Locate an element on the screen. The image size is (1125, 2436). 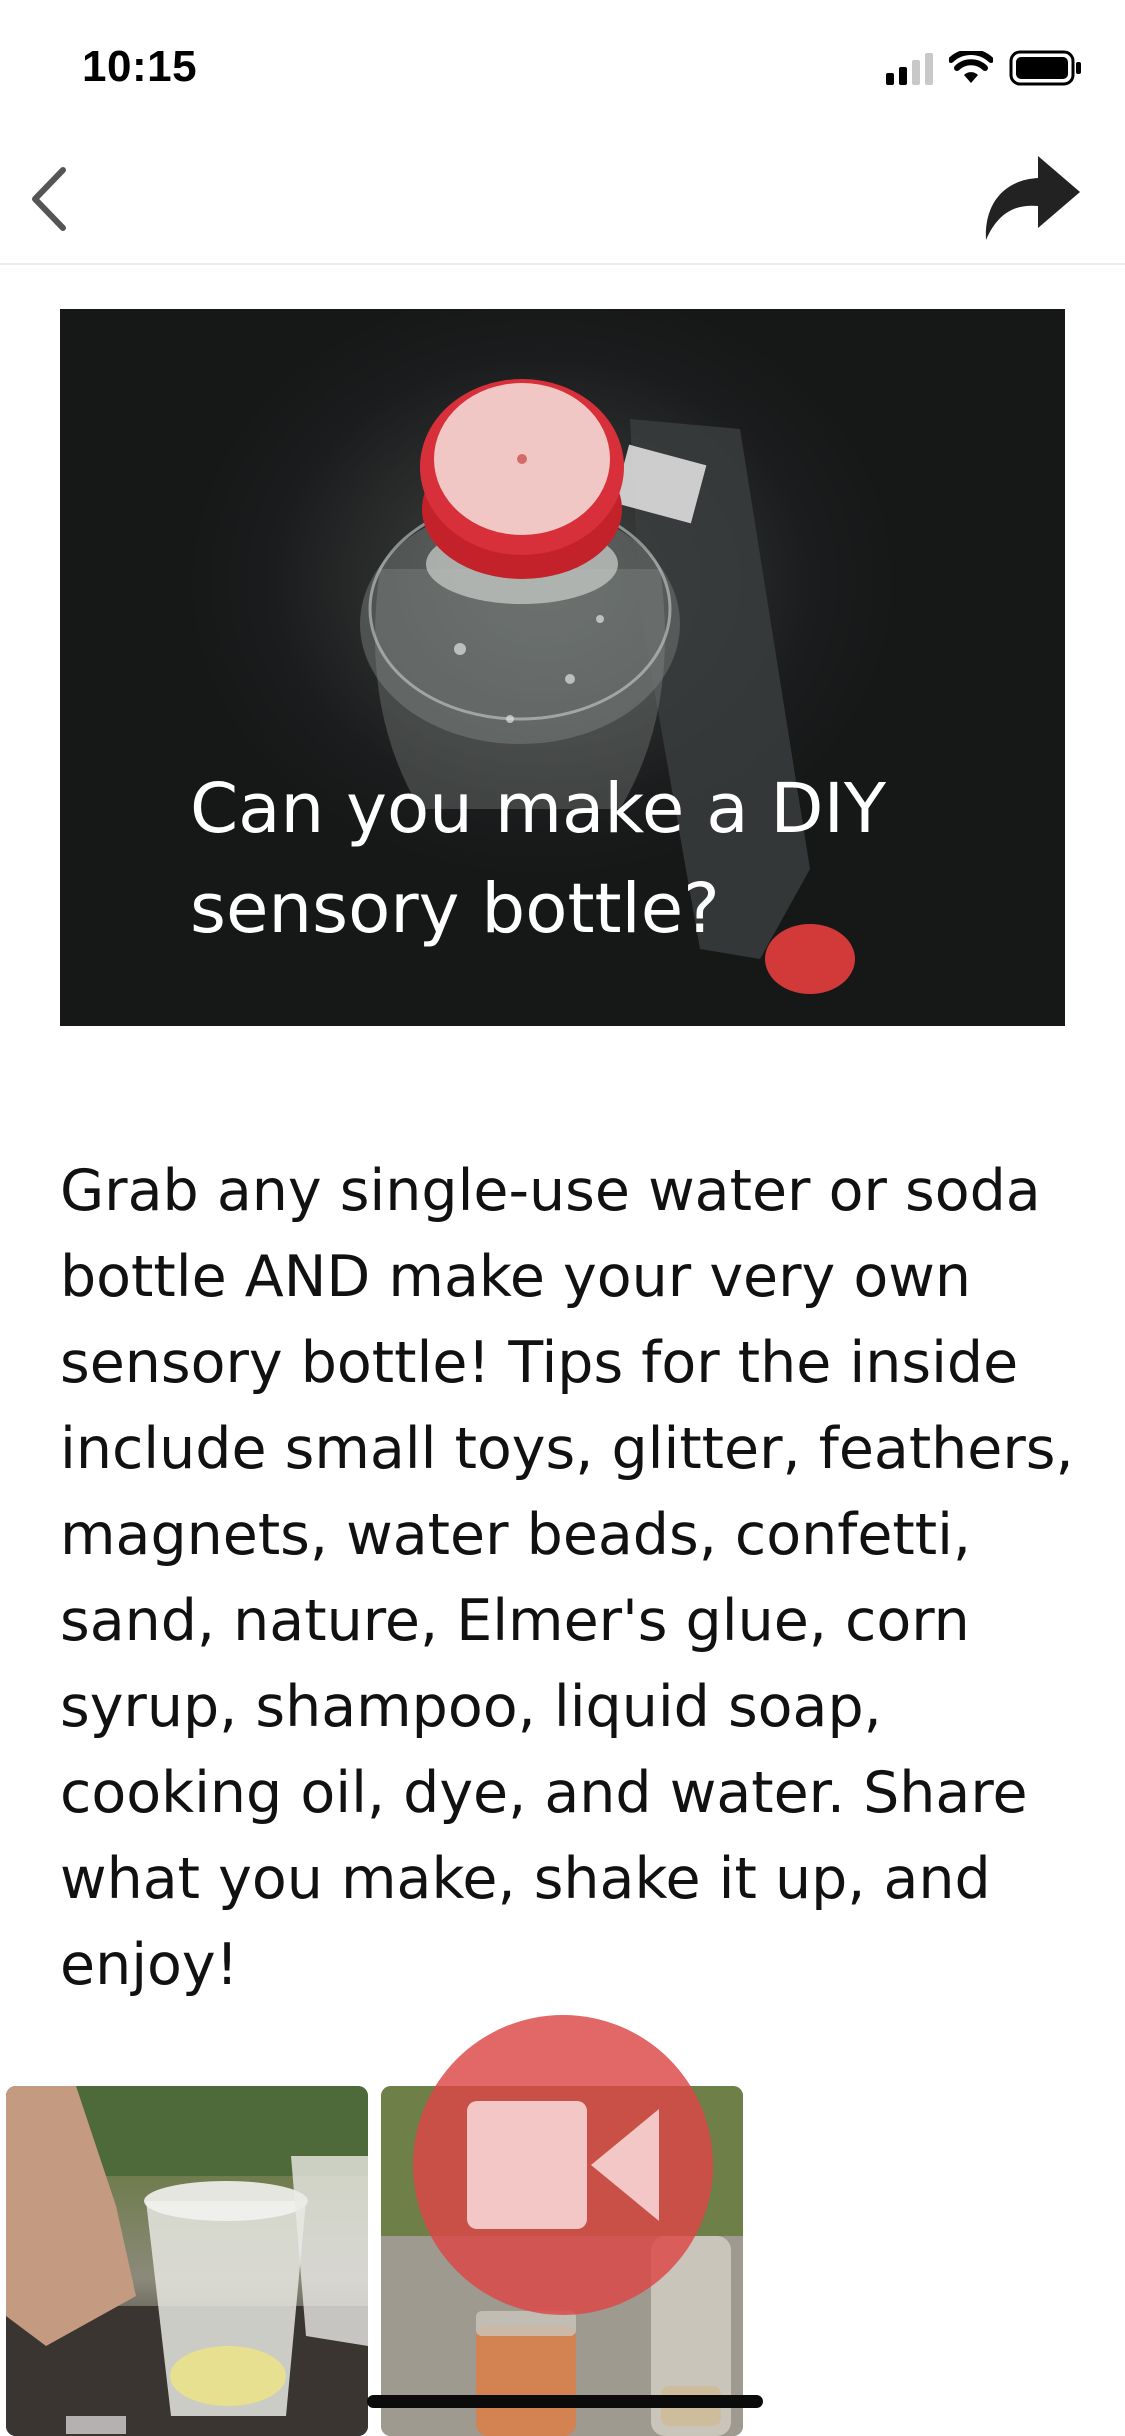
share-arrow-icon is located at coordinates (1032, 198).